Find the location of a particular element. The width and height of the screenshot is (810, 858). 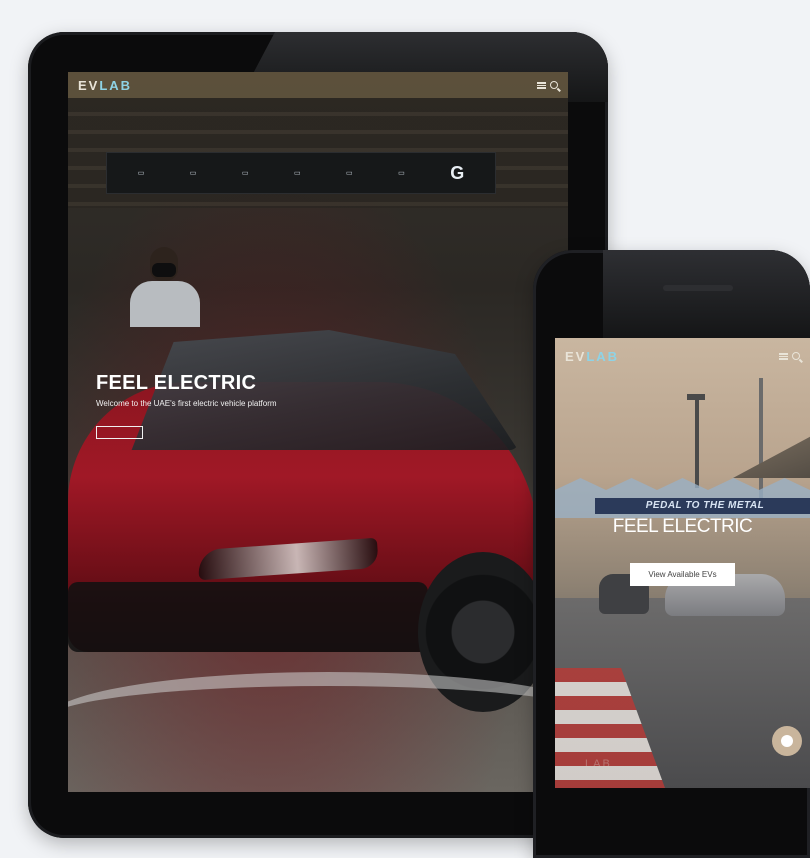

track-canopy is located at coordinates (771, 448).